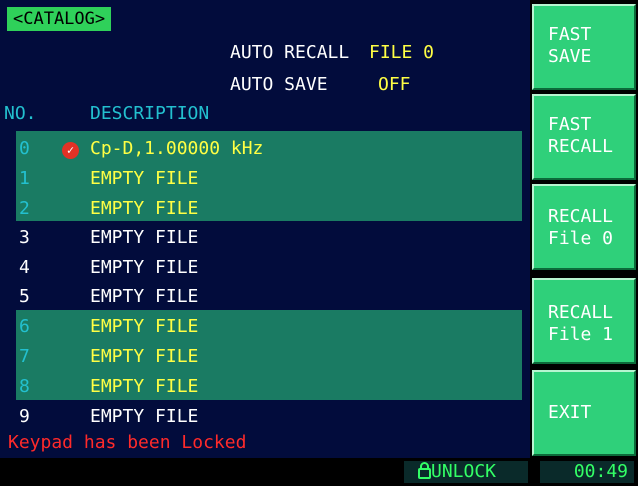 This screenshot has height=486, width=638. What do you see at coordinates (20, 113) in the screenshot?
I see `column-header-no: NO.` at bounding box center [20, 113].